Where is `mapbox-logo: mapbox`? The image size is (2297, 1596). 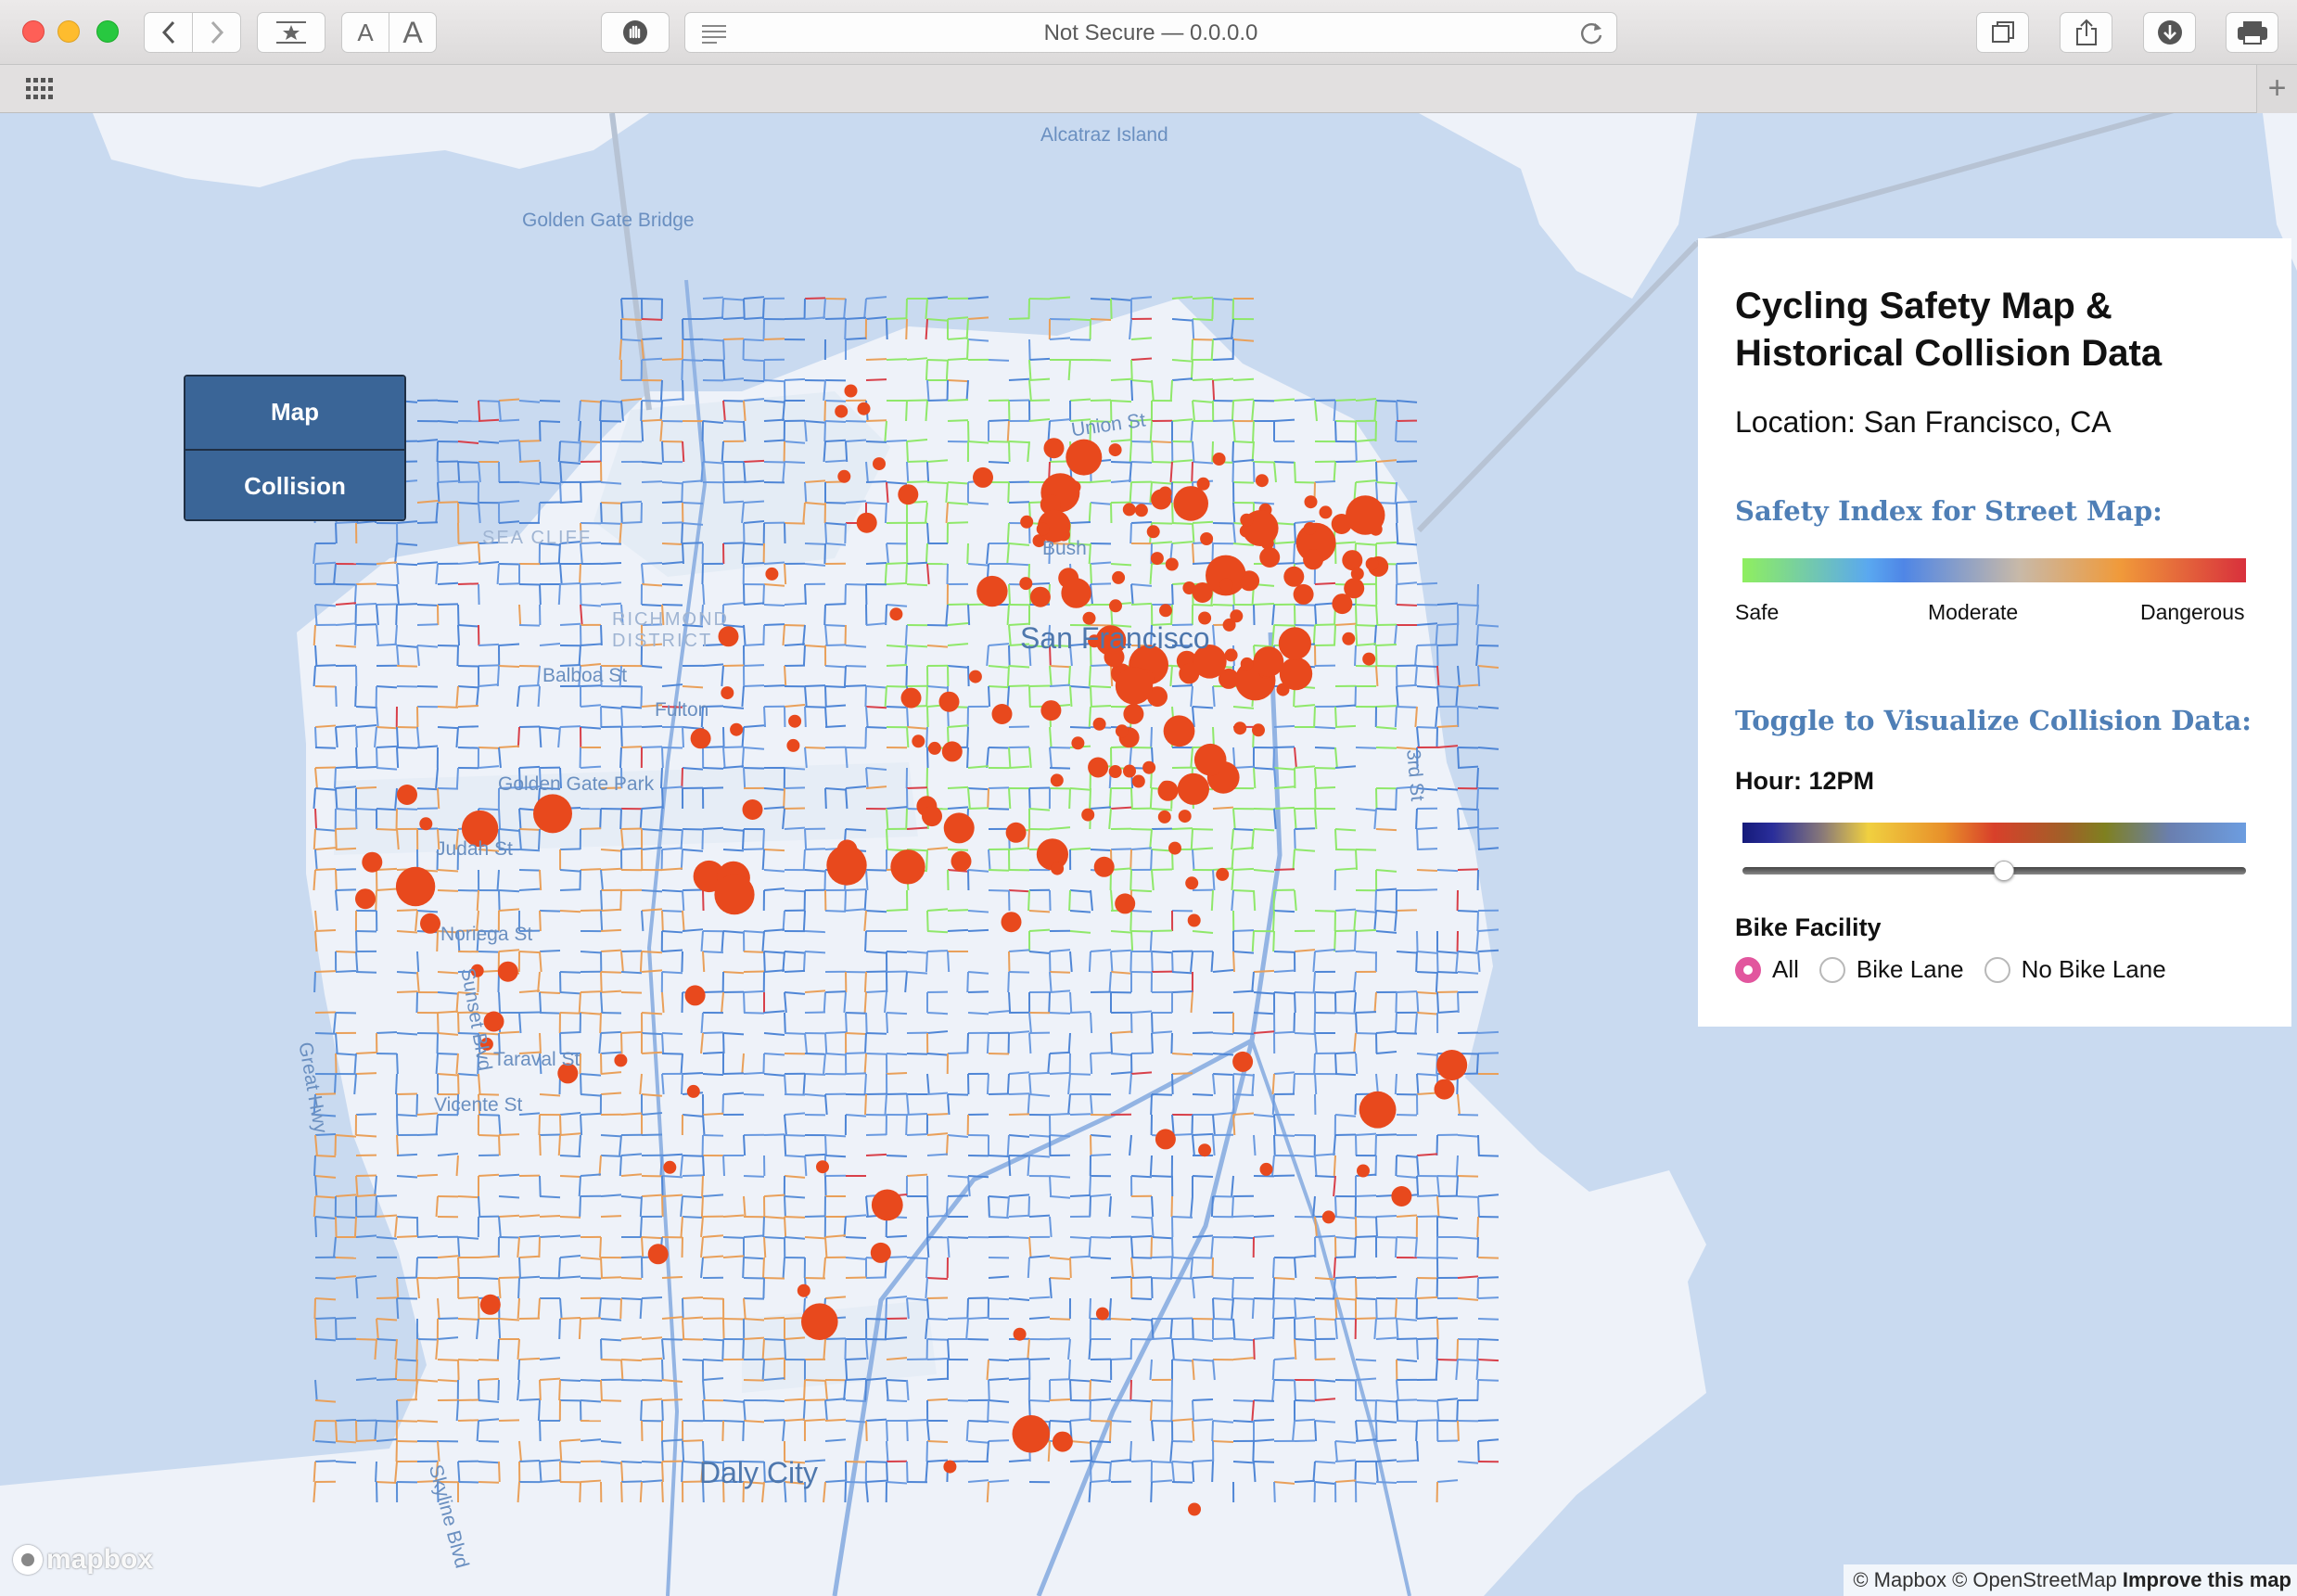 mapbox-logo: mapbox is located at coordinates (83, 1560).